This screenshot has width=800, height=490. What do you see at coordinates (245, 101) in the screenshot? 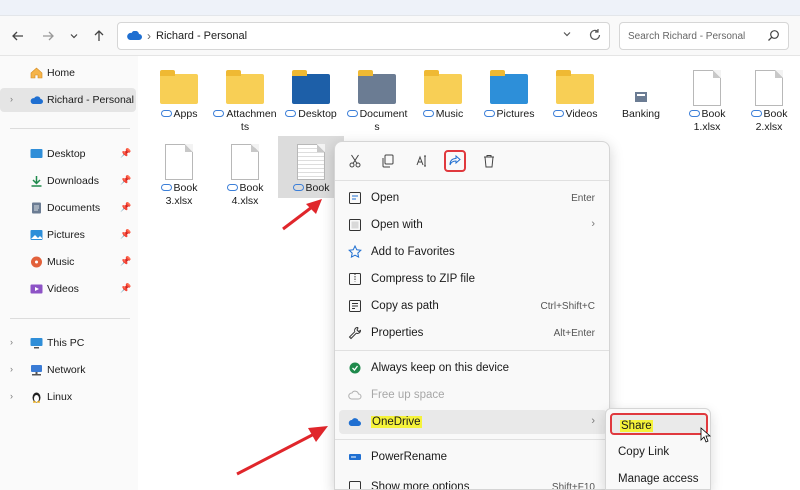
I see `file-item-attachments: Attachments` at bounding box center [245, 101].